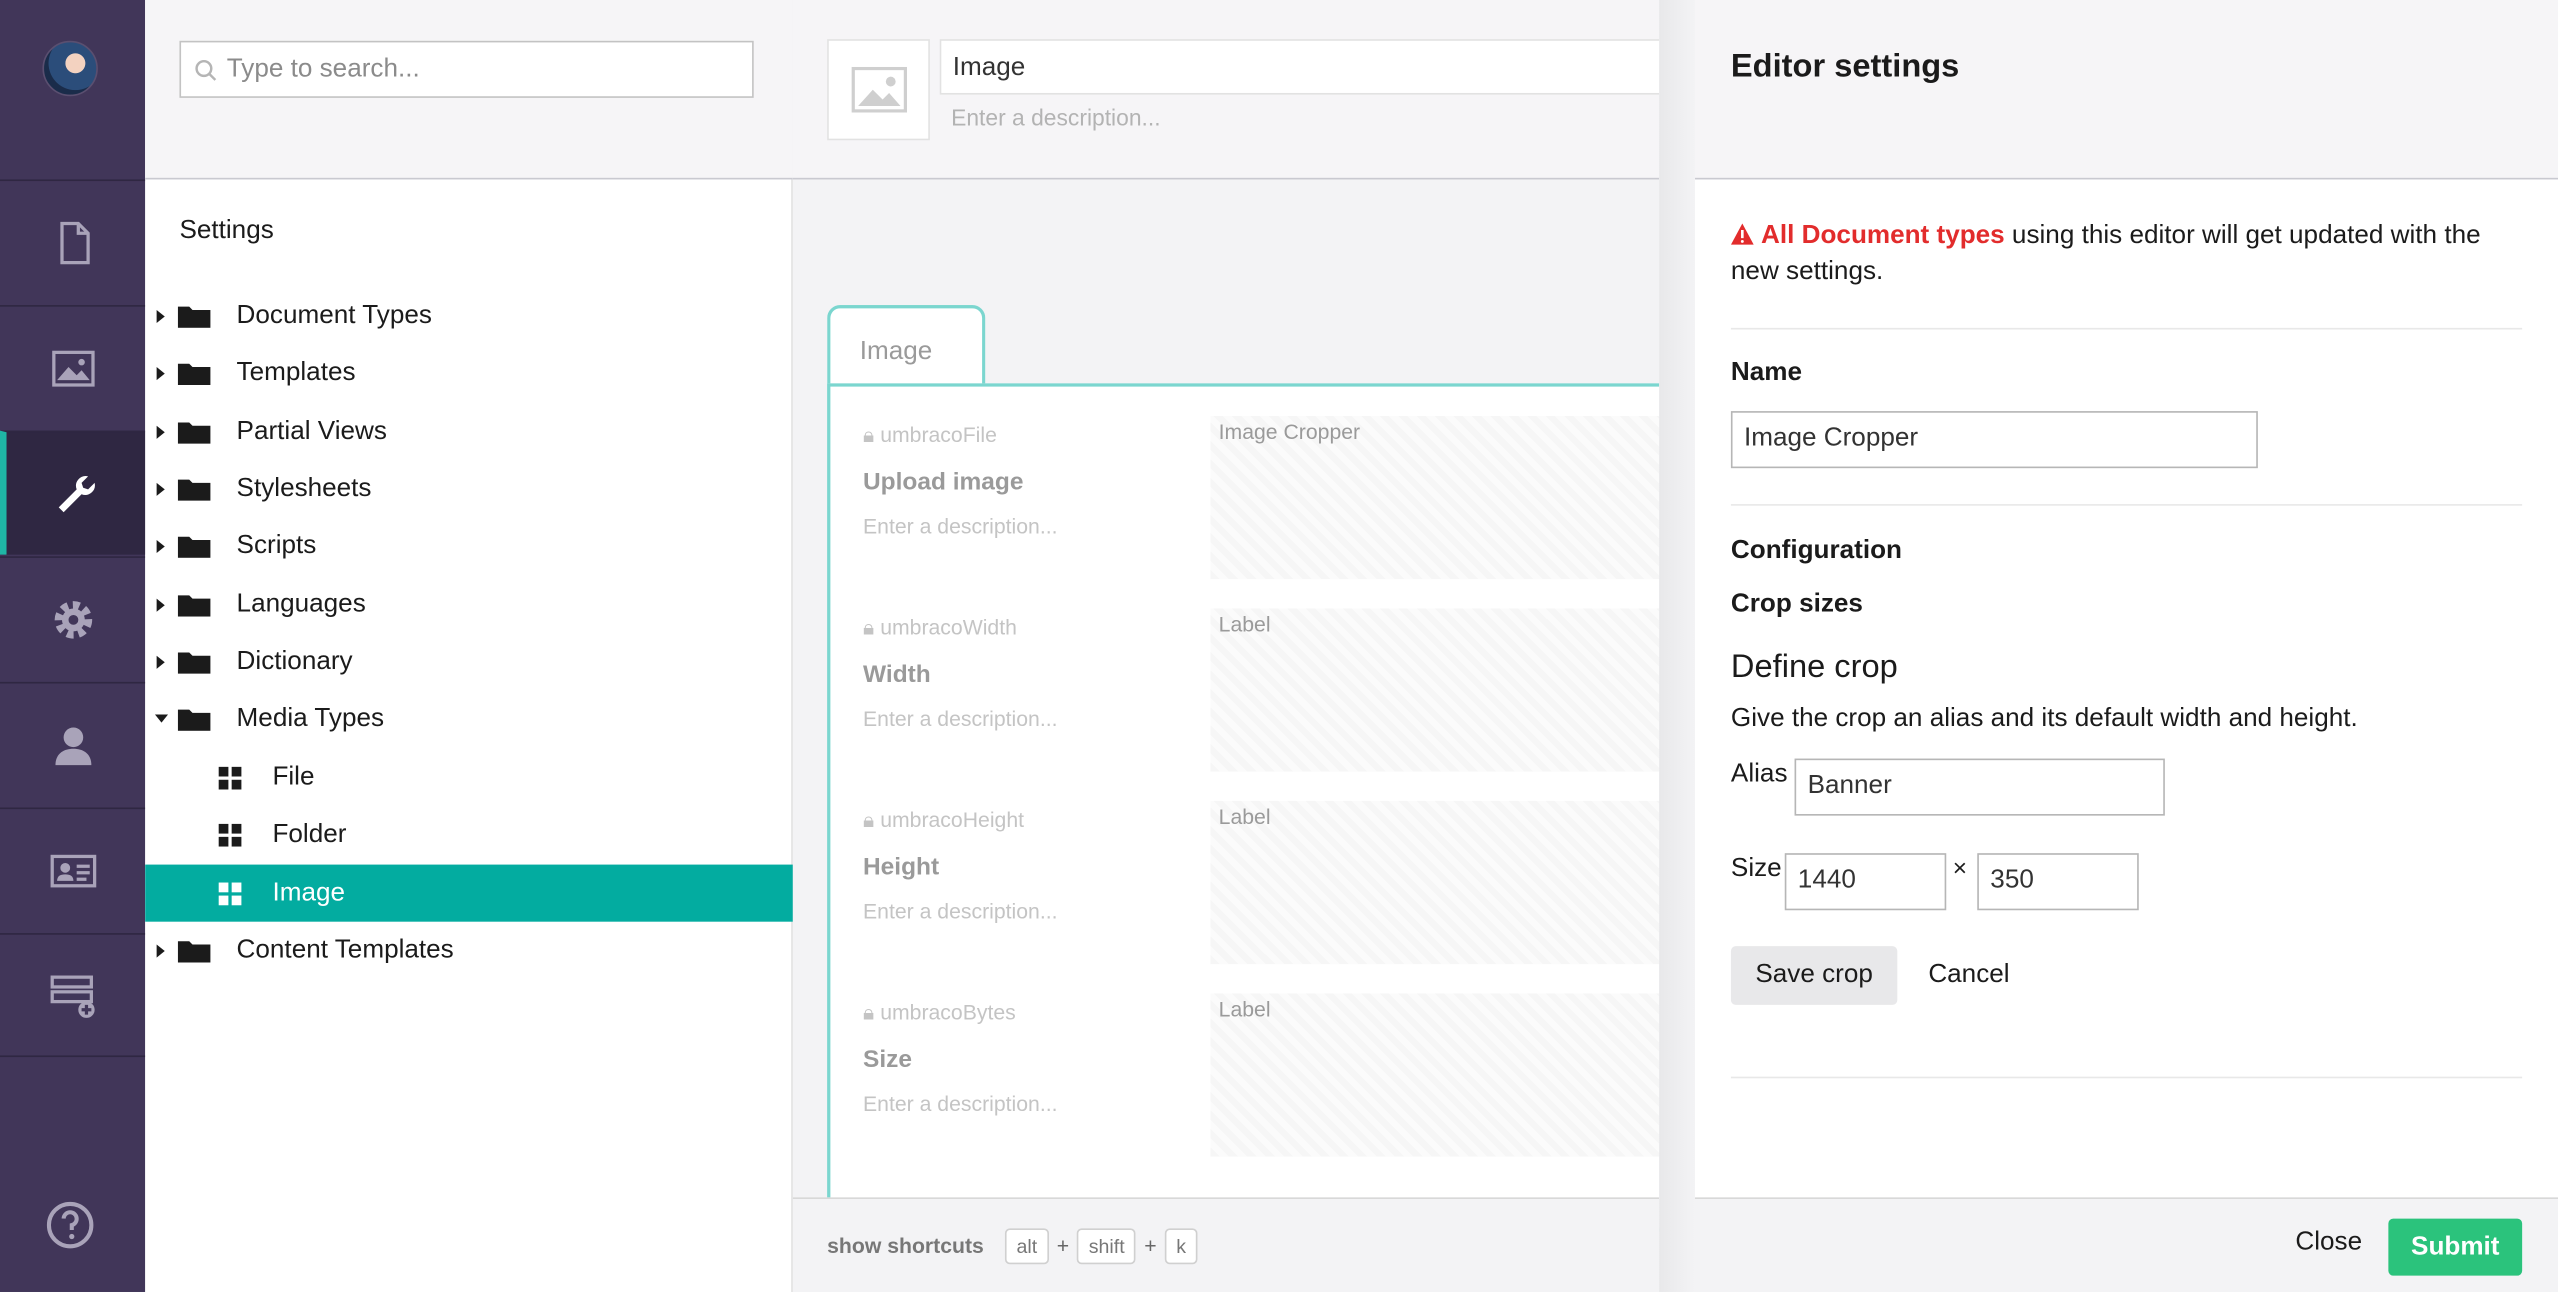  I want to click on warning-icon, so click(1742, 234).